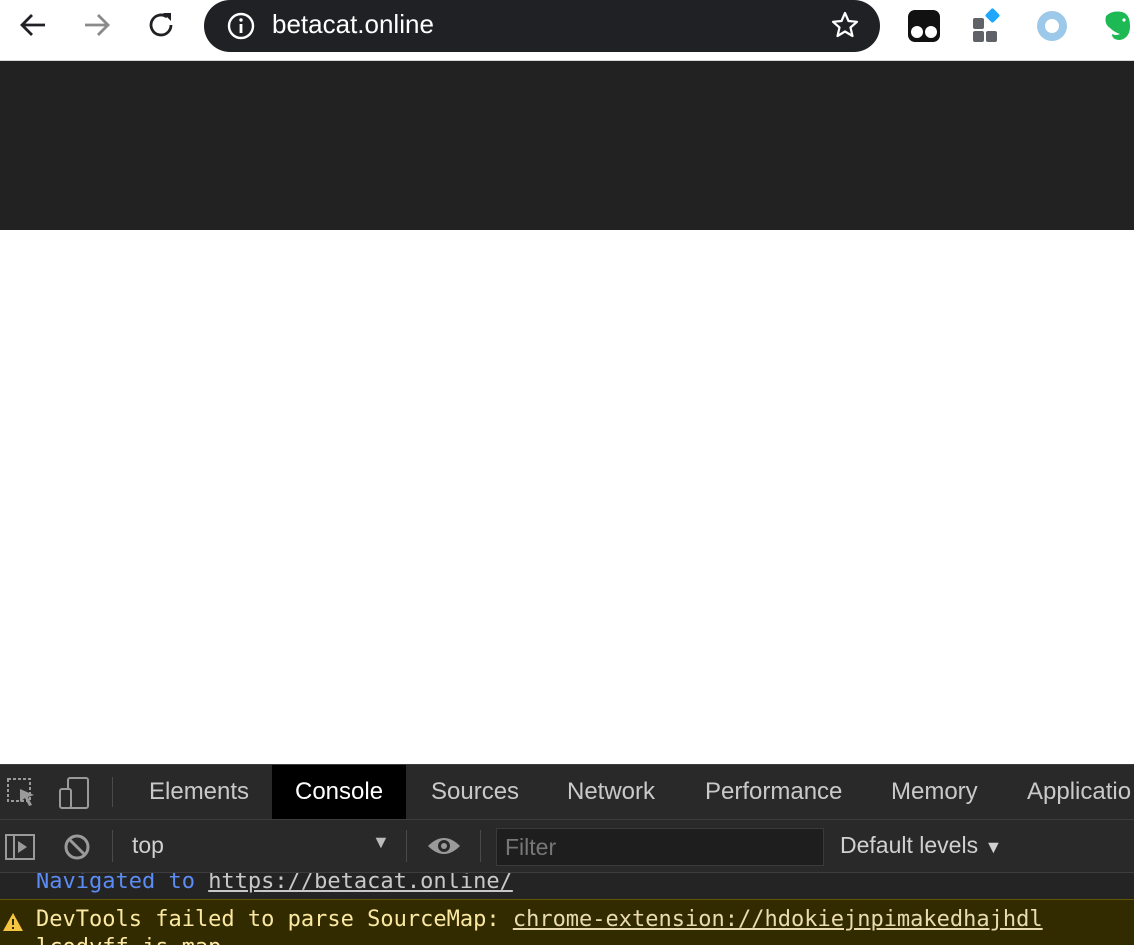  I want to click on reload-icon, so click(161, 25).